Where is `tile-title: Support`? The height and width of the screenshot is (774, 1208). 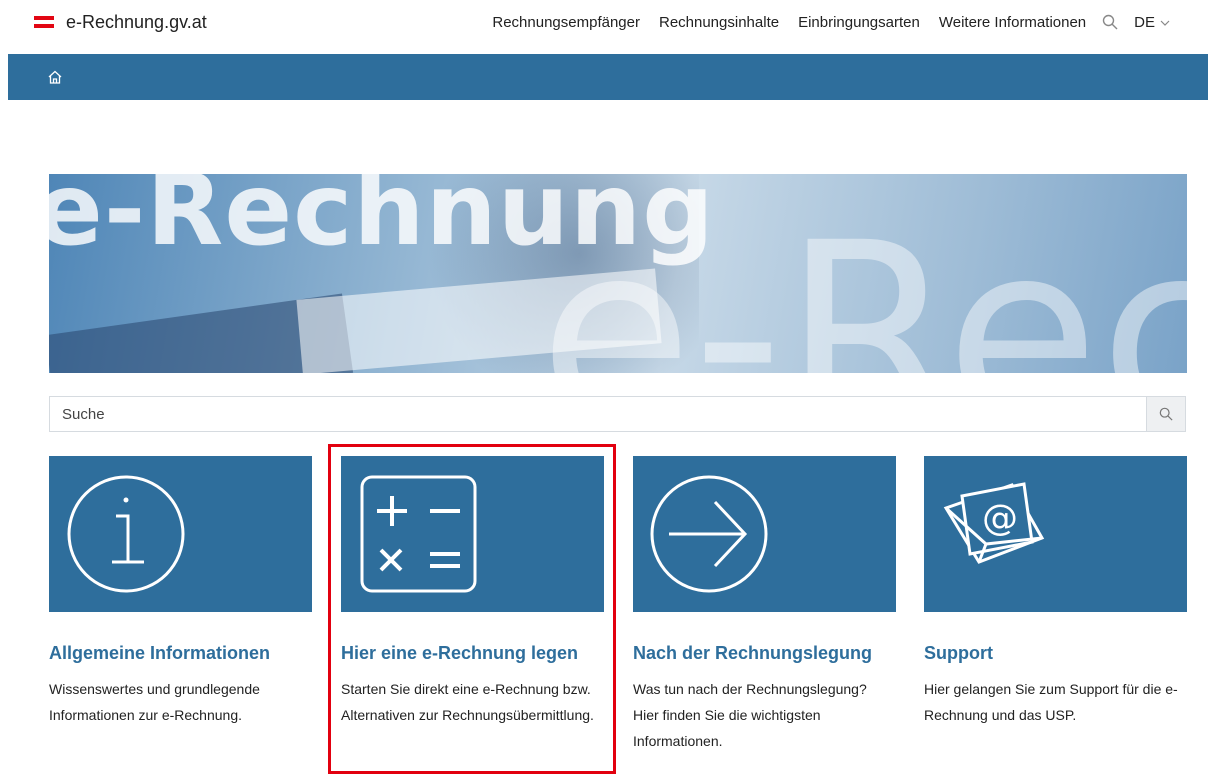
tile-title: Support is located at coordinates (1055, 653).